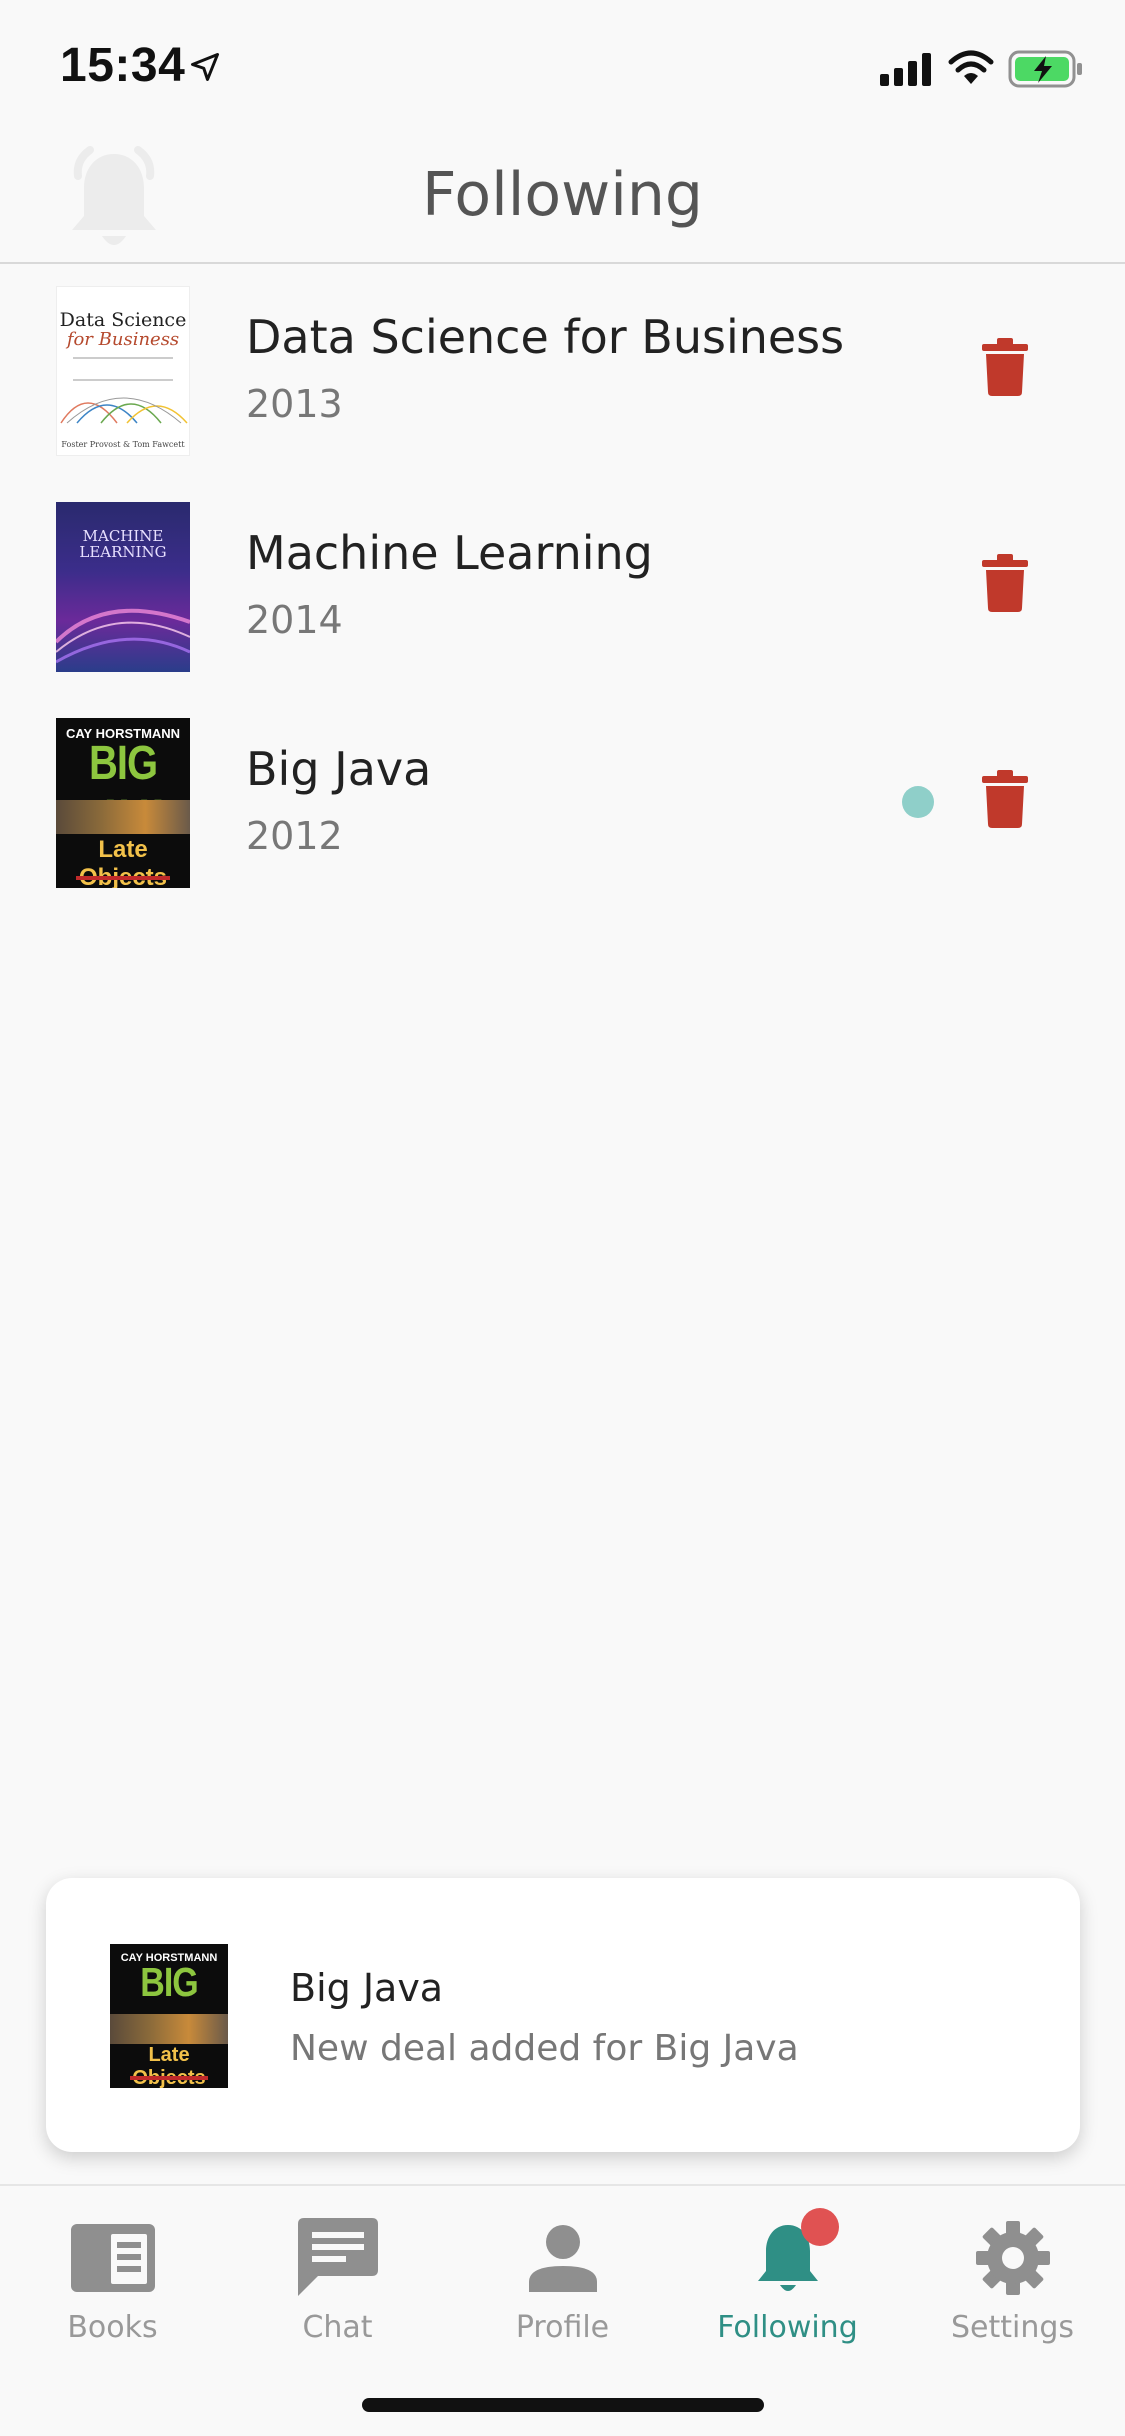 The width and height of the screenshot is (1125, 2436). Describe the element at coordinates (562, 66) in the screenshot. I see `status-bar: 15:34` at that location.